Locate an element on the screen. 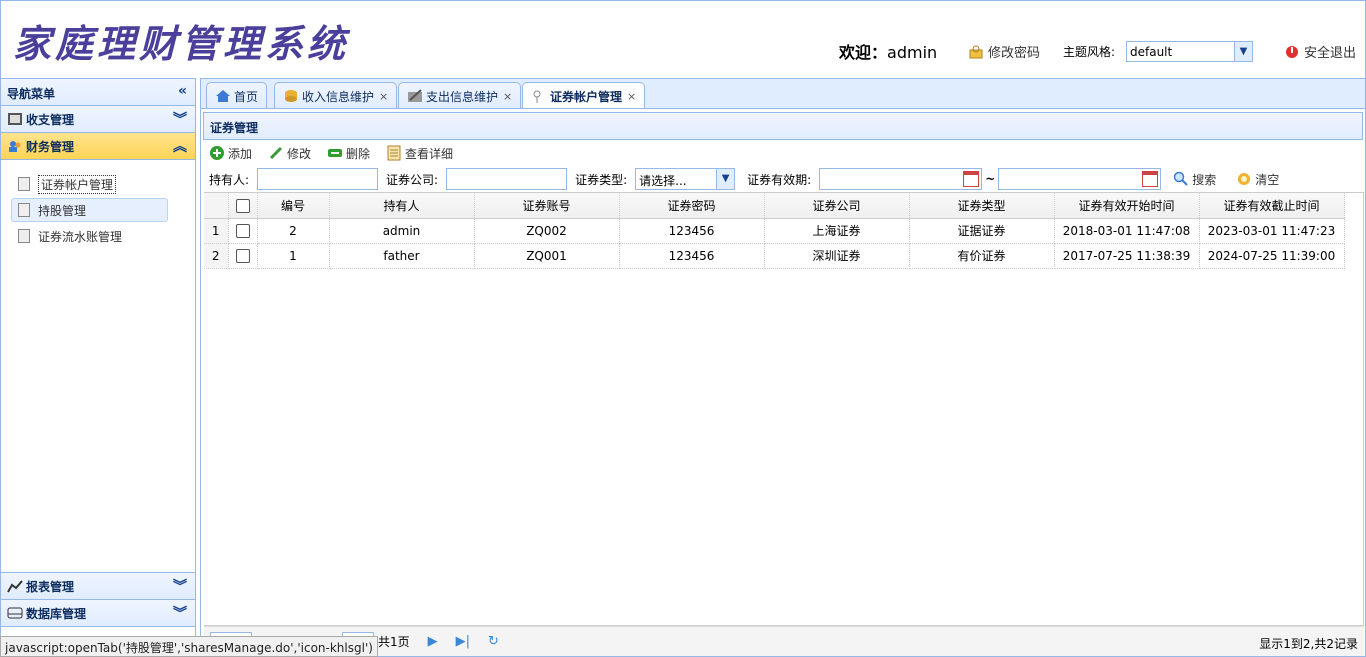 The image size is (1366, 657). add-button: 添加 is located at coordinates (230, 153).